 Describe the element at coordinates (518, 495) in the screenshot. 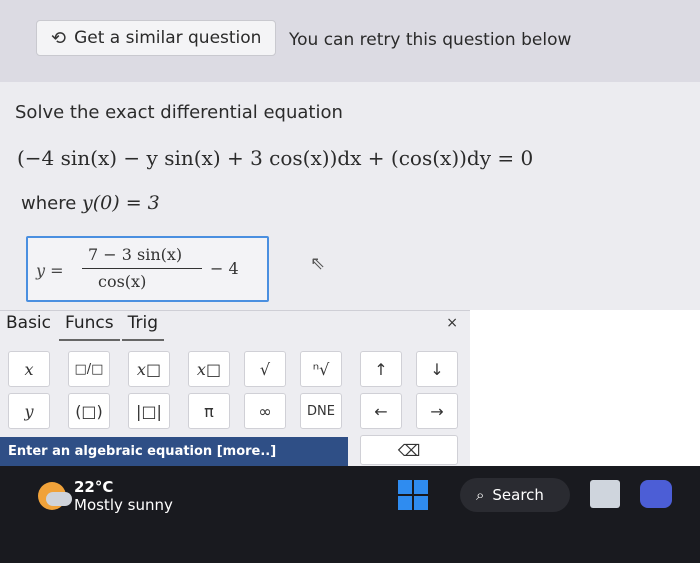

I see `search-label: Search` at that location.